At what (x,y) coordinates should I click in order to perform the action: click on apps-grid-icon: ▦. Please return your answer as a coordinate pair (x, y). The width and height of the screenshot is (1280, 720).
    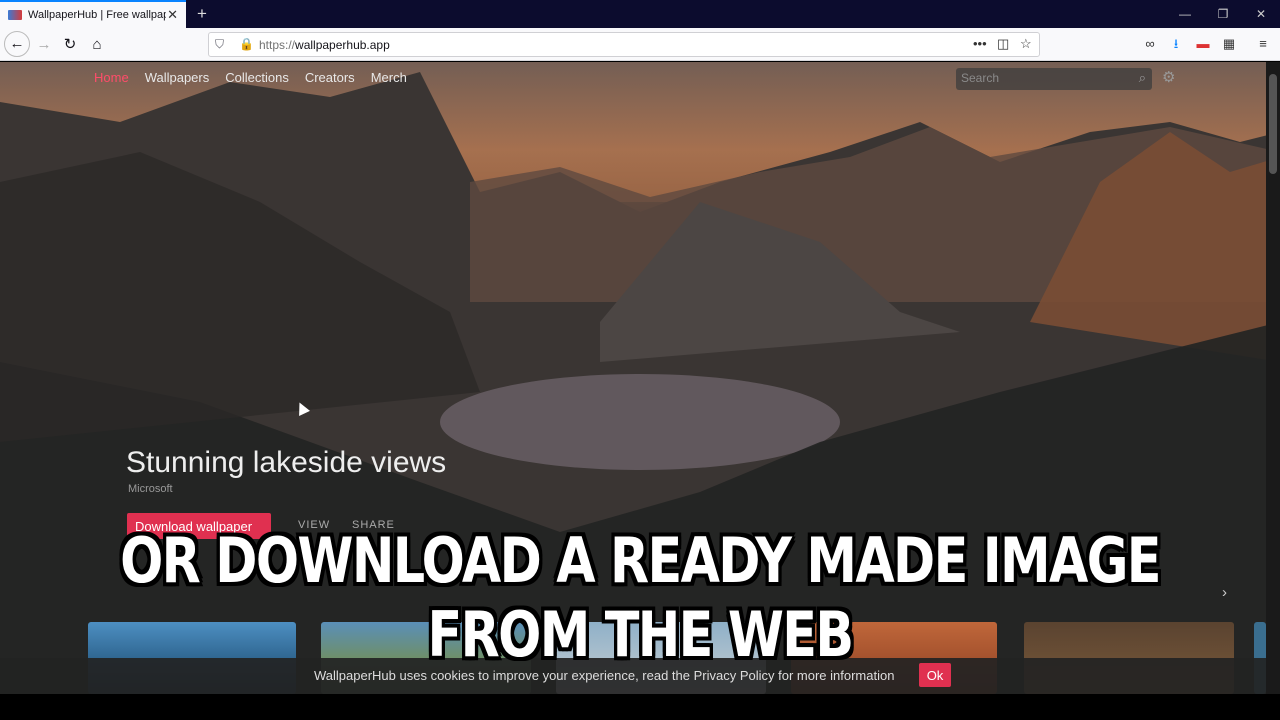
    Looking at the image, I should click on (1229, 44).